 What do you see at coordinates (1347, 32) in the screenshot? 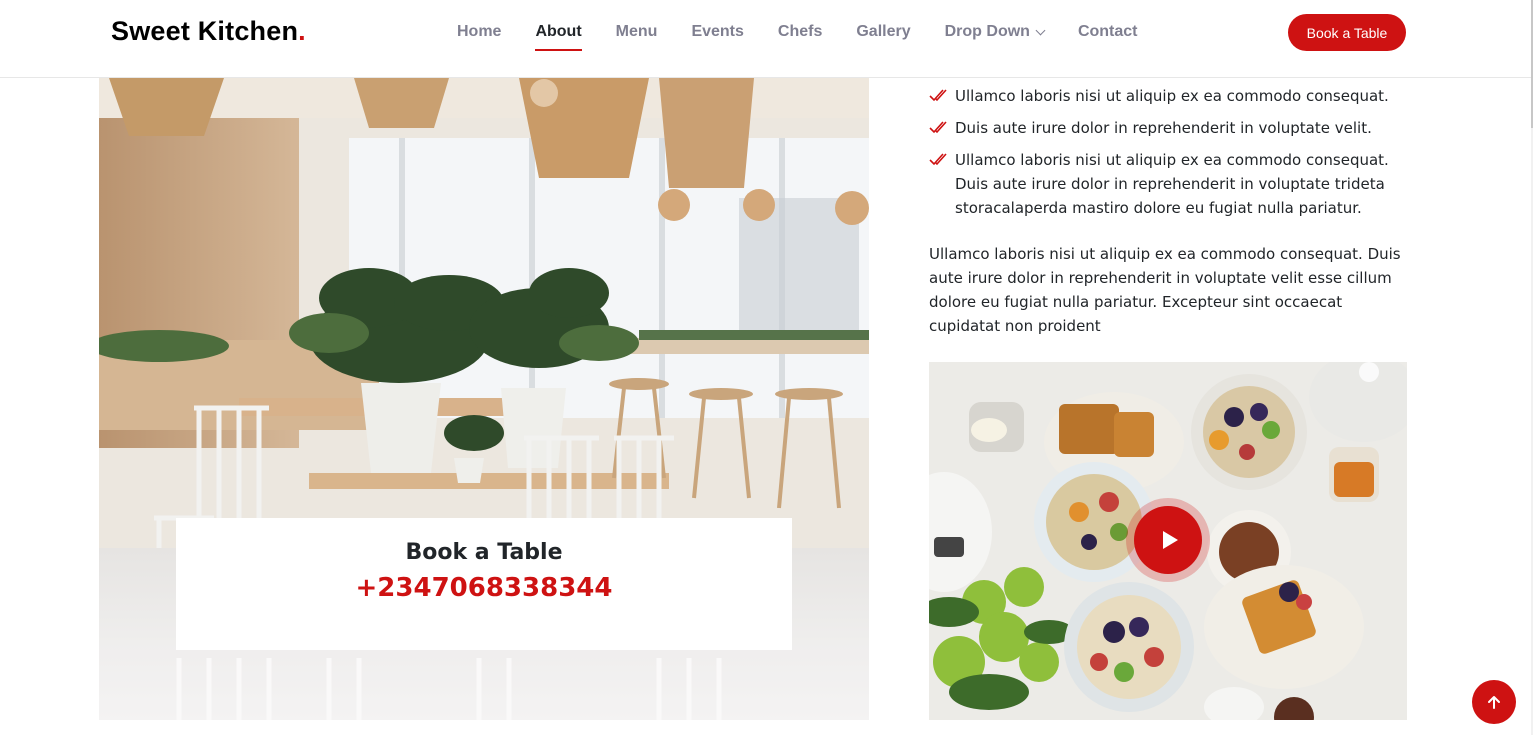
I see `book-table-button: Book a Table` at bounding box center [1347, 32].